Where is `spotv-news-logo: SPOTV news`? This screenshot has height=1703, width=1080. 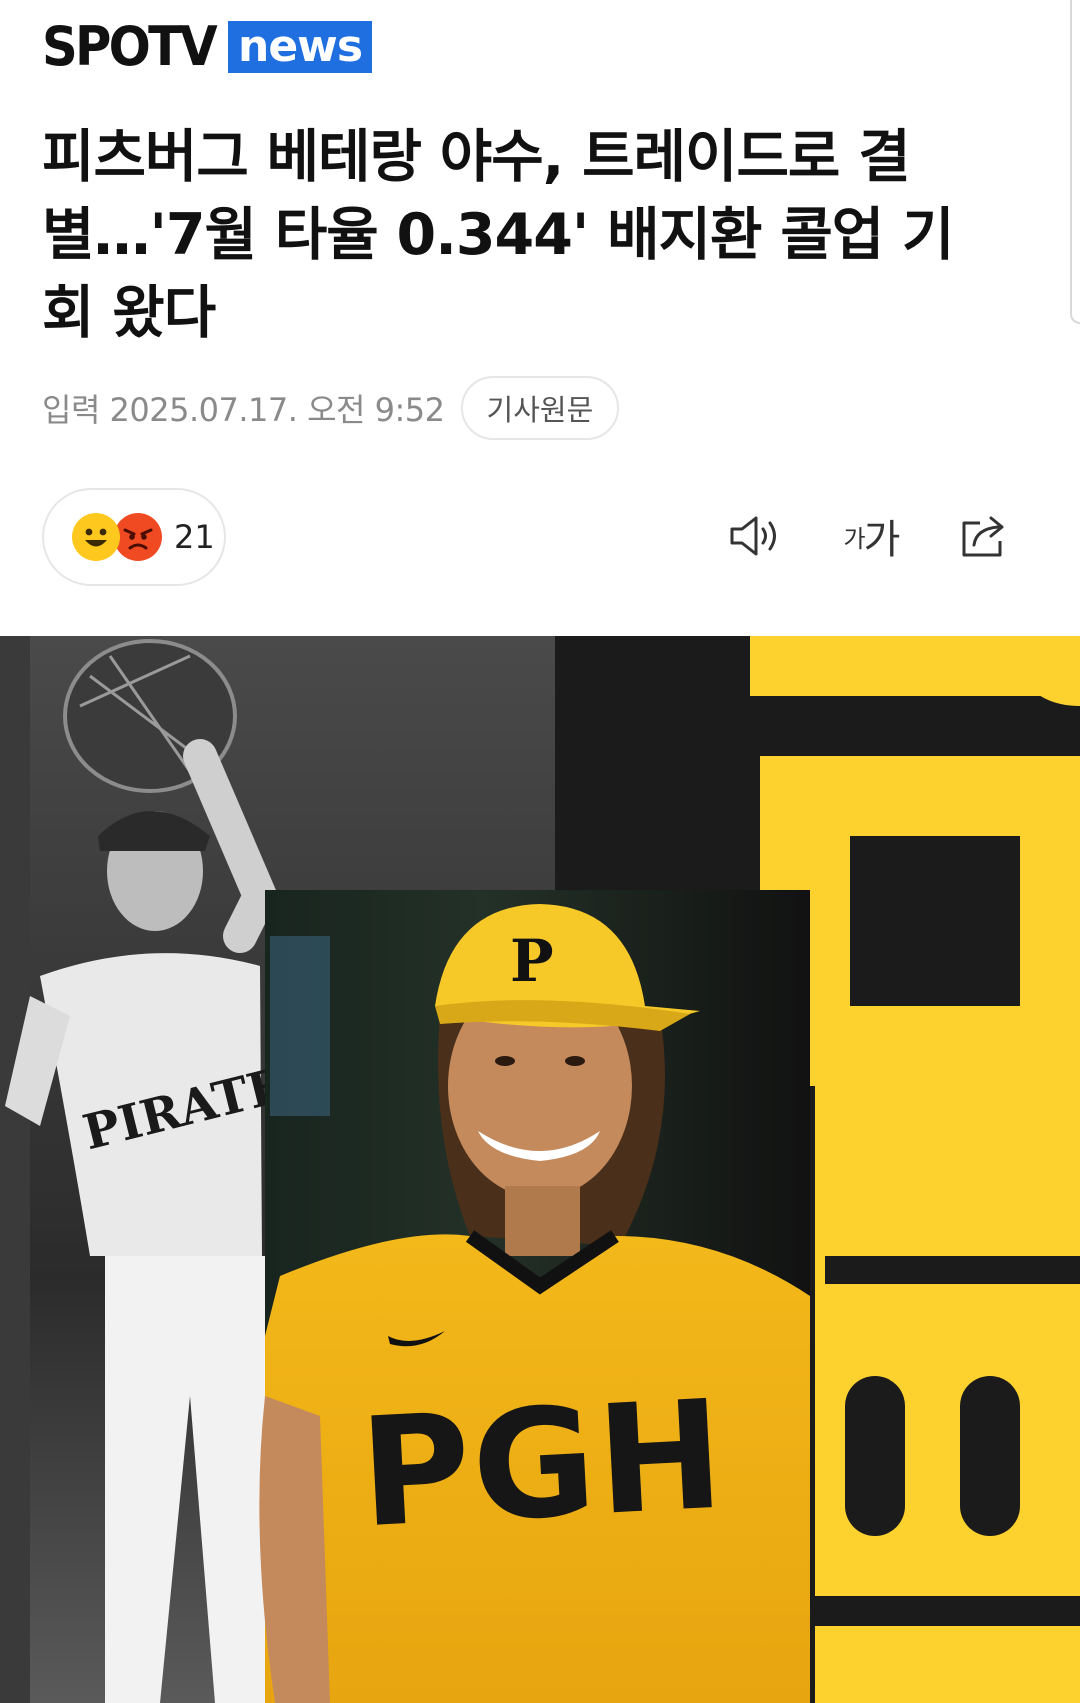
spotv-news-logo: SPOTV news is located at coordinates (207, 46).